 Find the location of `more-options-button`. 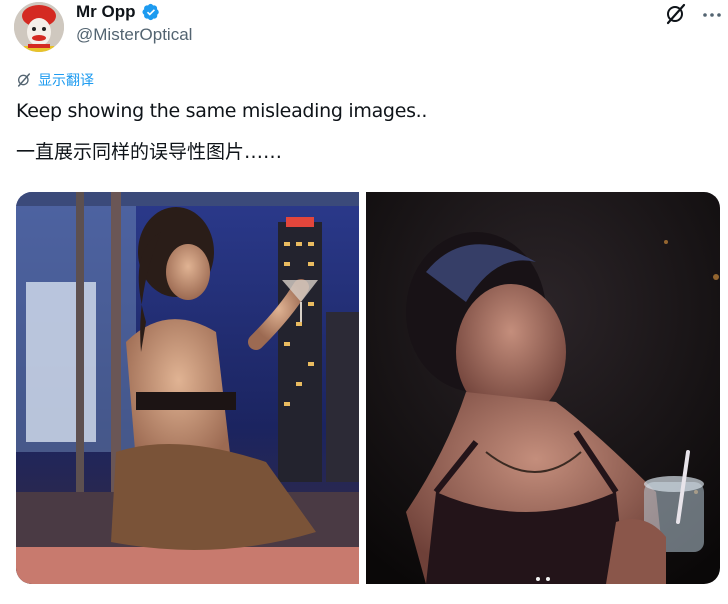

more-options-button is located at coordinates (712, 14).